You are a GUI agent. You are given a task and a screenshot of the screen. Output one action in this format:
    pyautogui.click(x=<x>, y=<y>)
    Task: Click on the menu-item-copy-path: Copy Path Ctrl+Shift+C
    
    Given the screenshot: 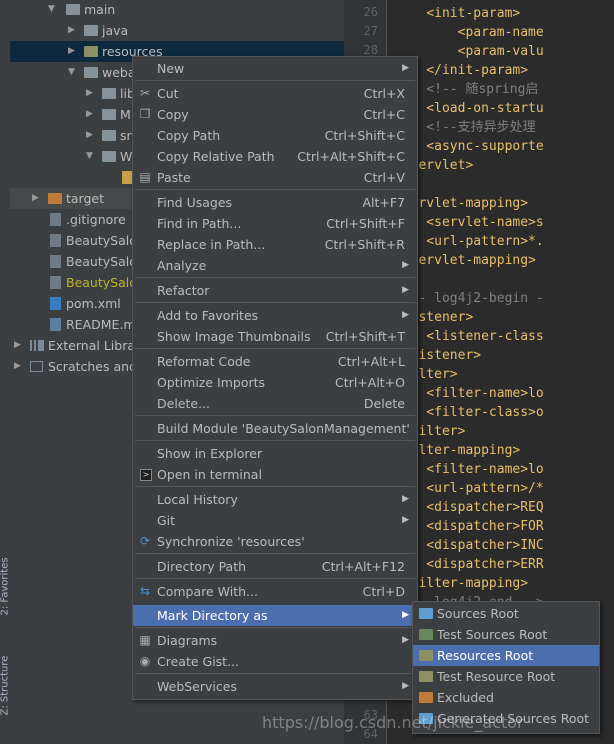 What is the action you would take?
    pyautogui.click(x=275, y=135)
    